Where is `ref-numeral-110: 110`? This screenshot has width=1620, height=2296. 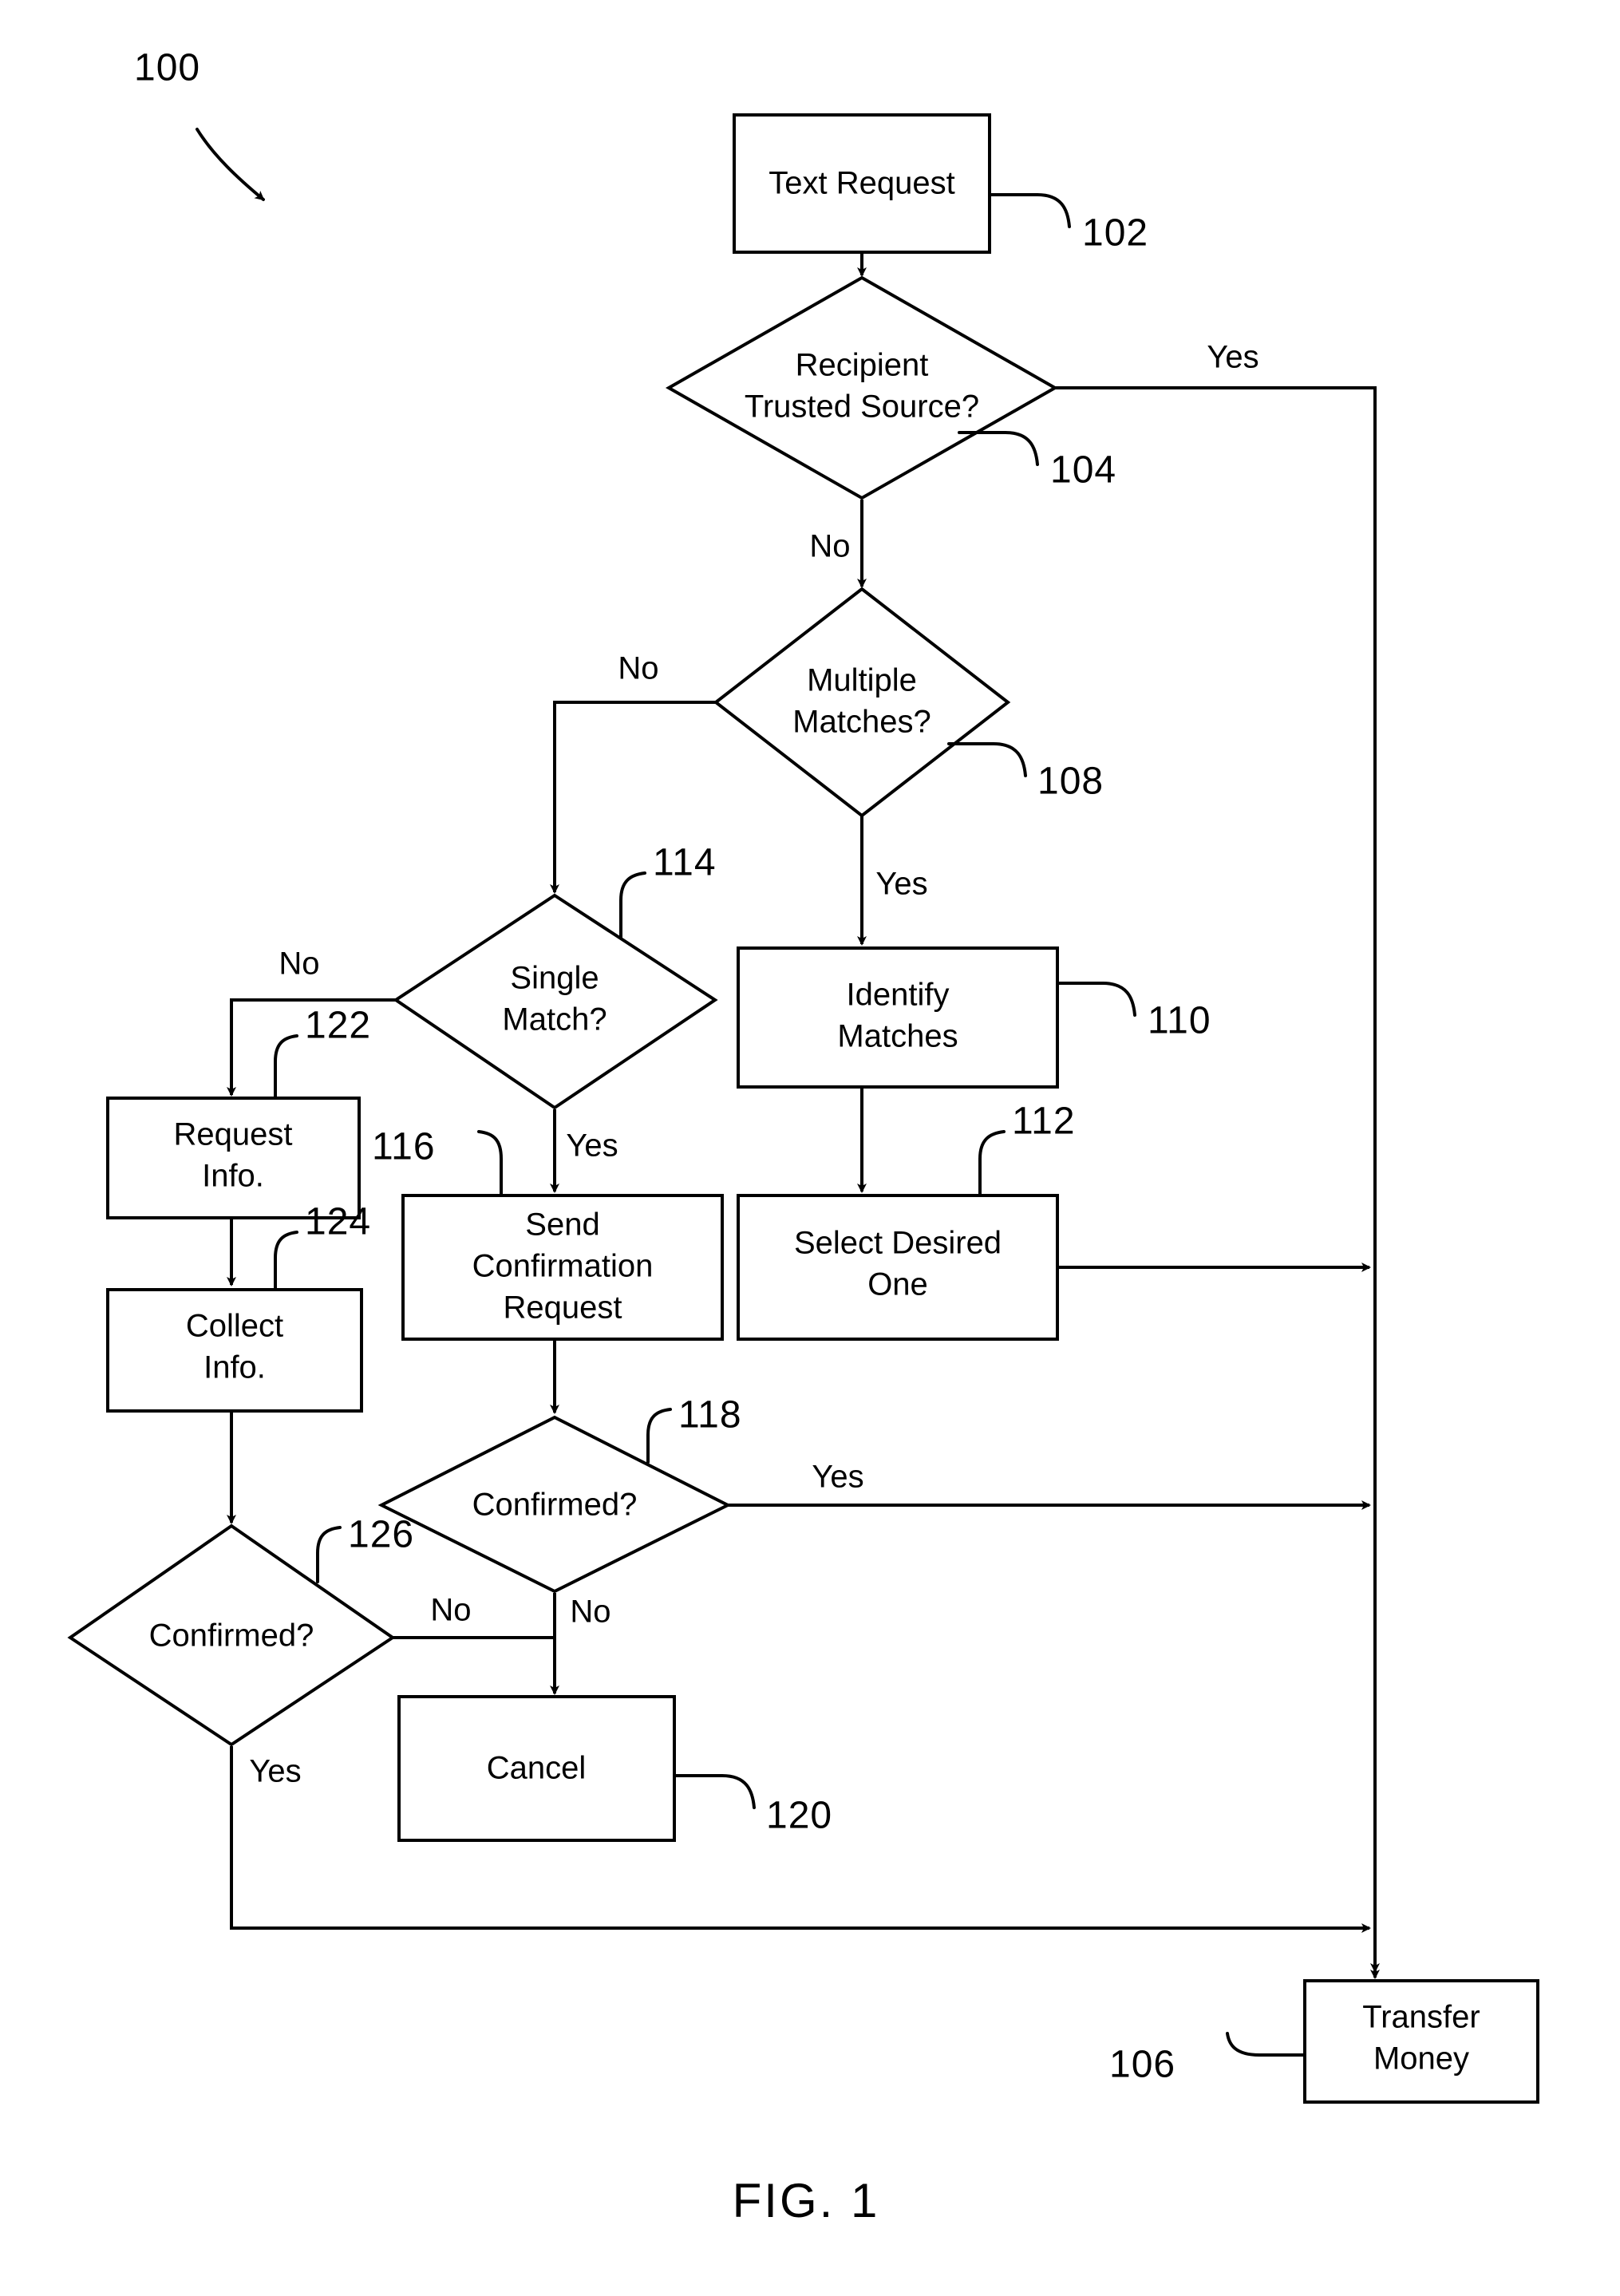
ref-numeral-110: 110 is located at coordinates (1179, 1021).